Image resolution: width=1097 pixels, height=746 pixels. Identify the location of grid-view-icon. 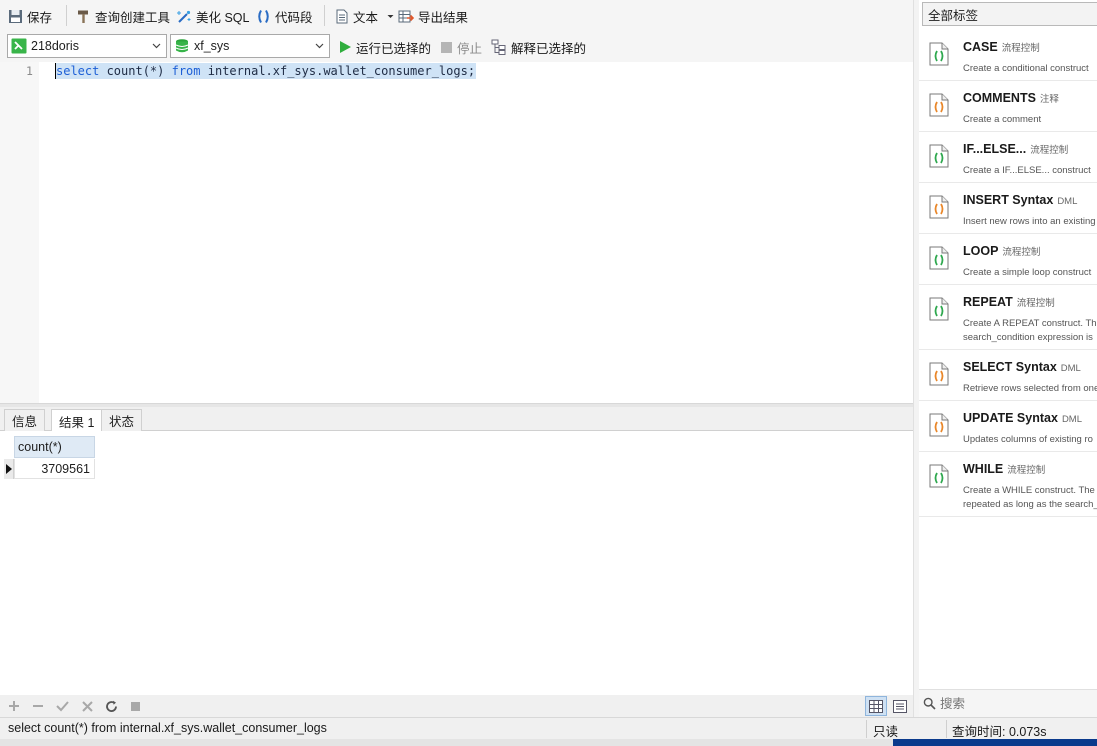
(876, 706).